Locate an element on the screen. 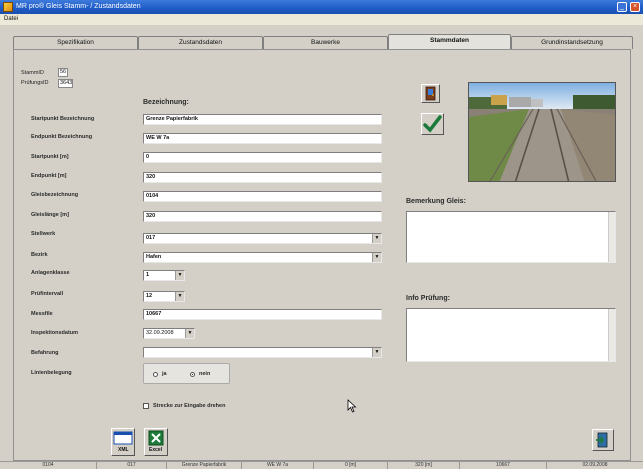 Image resolution: width=643 pixels, height=469 pixels. startpunkt-m-input: 0 is located at coordinates (262, 157).